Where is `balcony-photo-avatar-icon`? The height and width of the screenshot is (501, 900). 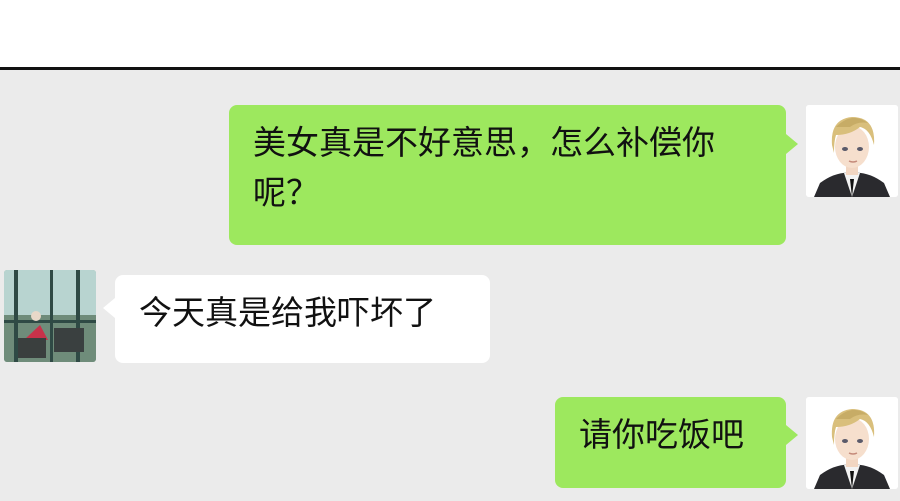
balcony-photo-avatar-icon is located at coordinates (50, 316).